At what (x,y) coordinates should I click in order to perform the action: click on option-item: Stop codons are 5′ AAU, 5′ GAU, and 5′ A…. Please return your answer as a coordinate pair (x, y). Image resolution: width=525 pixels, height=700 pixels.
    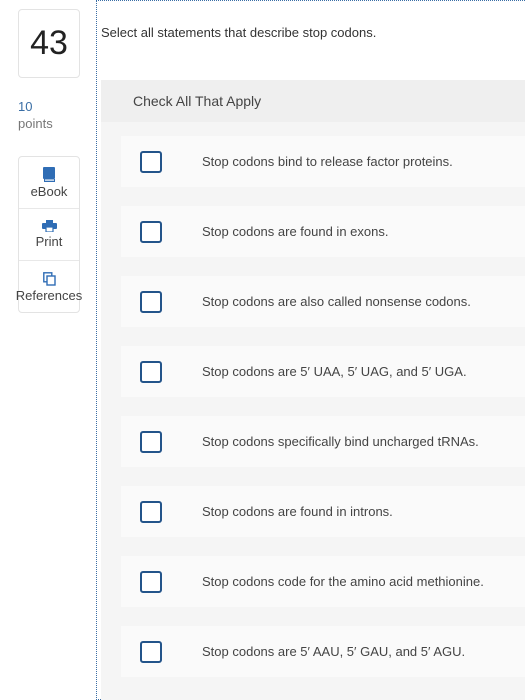
    Looking at the image, I should click on (323, 651).